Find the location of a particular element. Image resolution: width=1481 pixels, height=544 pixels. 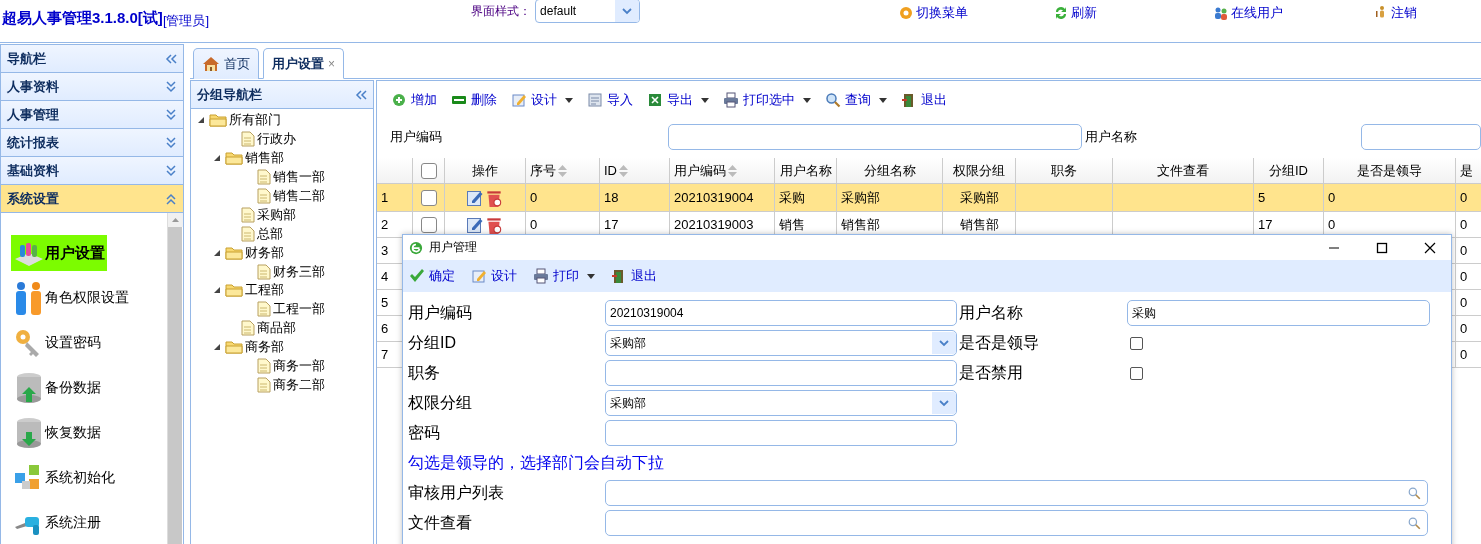

accordion-header: 人事资料 is located at coordinates (92, 87).